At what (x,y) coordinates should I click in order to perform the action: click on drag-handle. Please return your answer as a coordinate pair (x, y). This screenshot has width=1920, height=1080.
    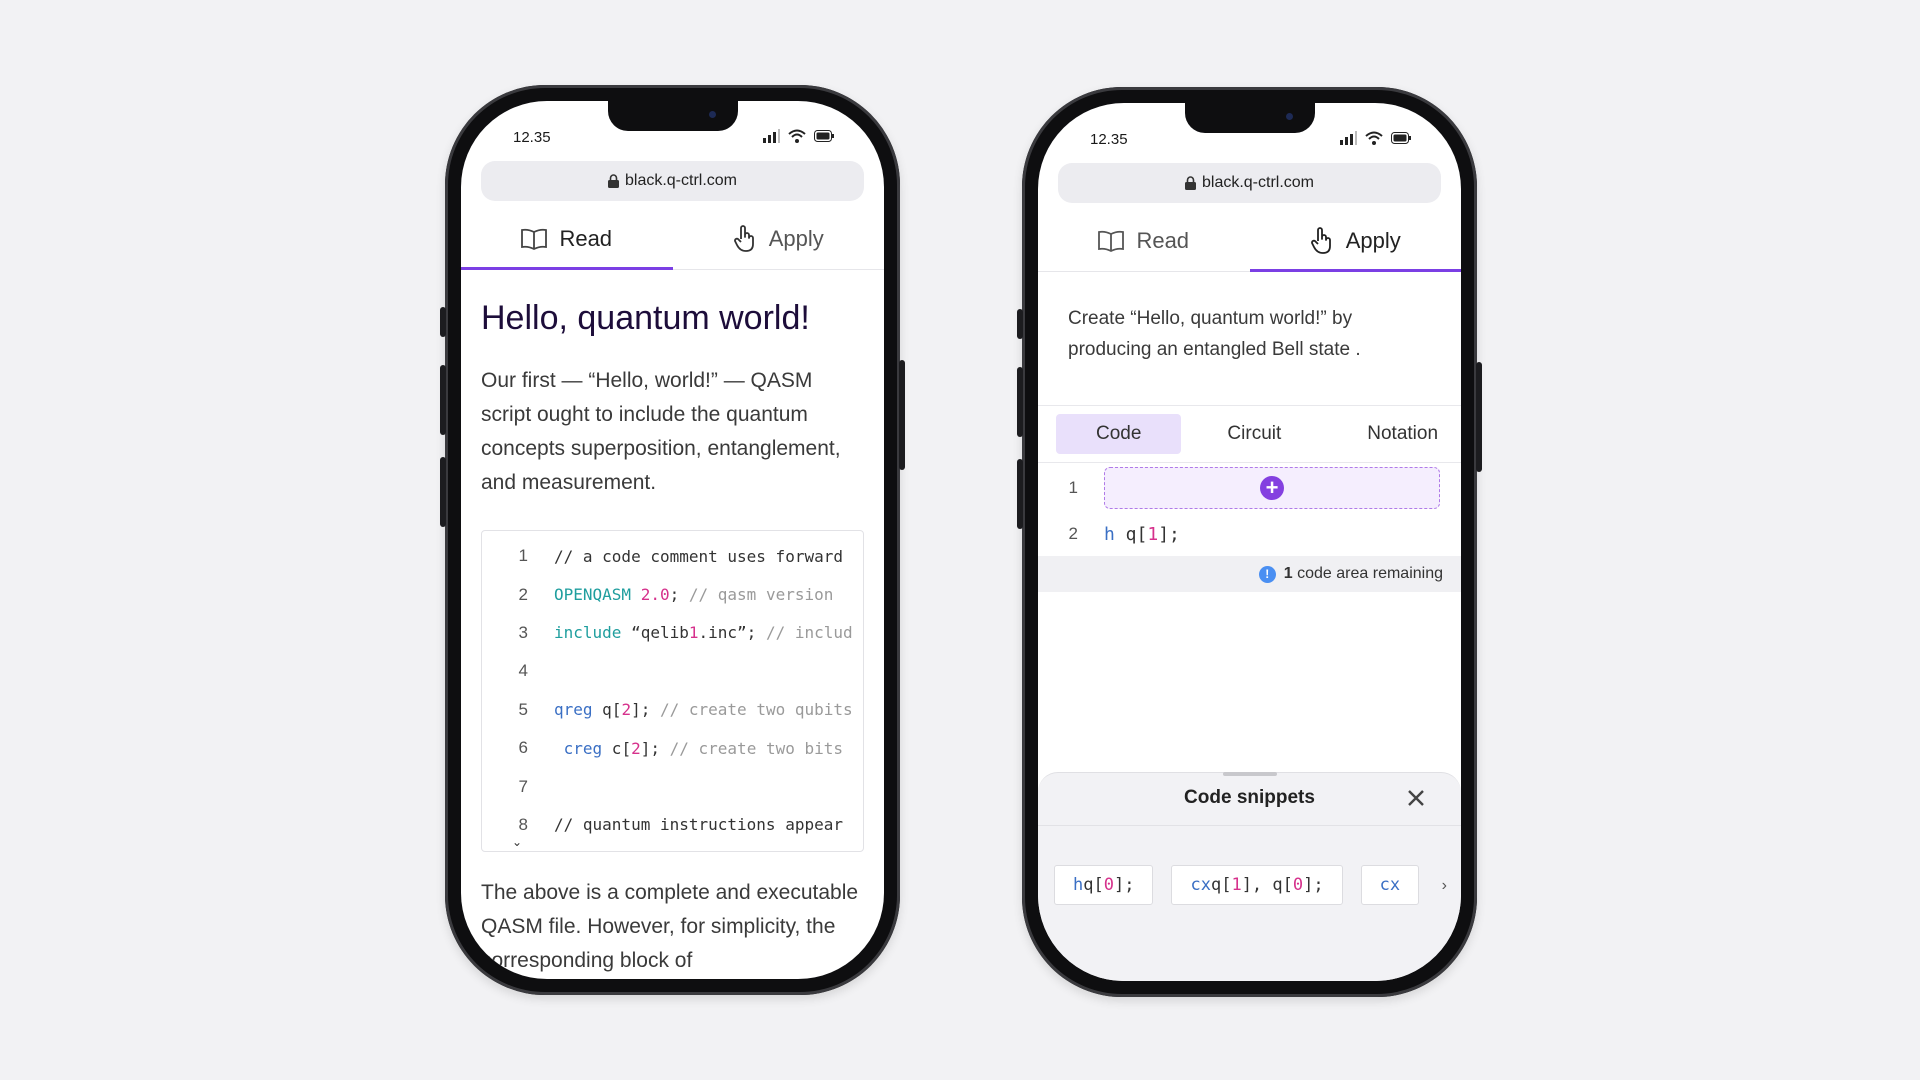
    Looking at the image, I should click on (1249, 774).